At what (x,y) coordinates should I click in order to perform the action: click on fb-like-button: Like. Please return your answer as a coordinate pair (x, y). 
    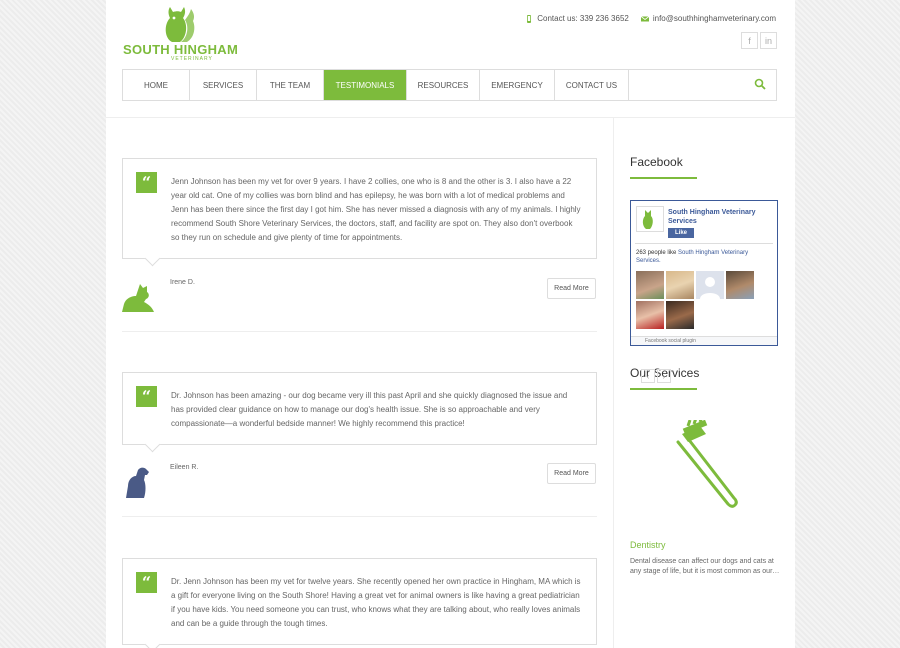
    Looking at the image, I should click on (681, 233).